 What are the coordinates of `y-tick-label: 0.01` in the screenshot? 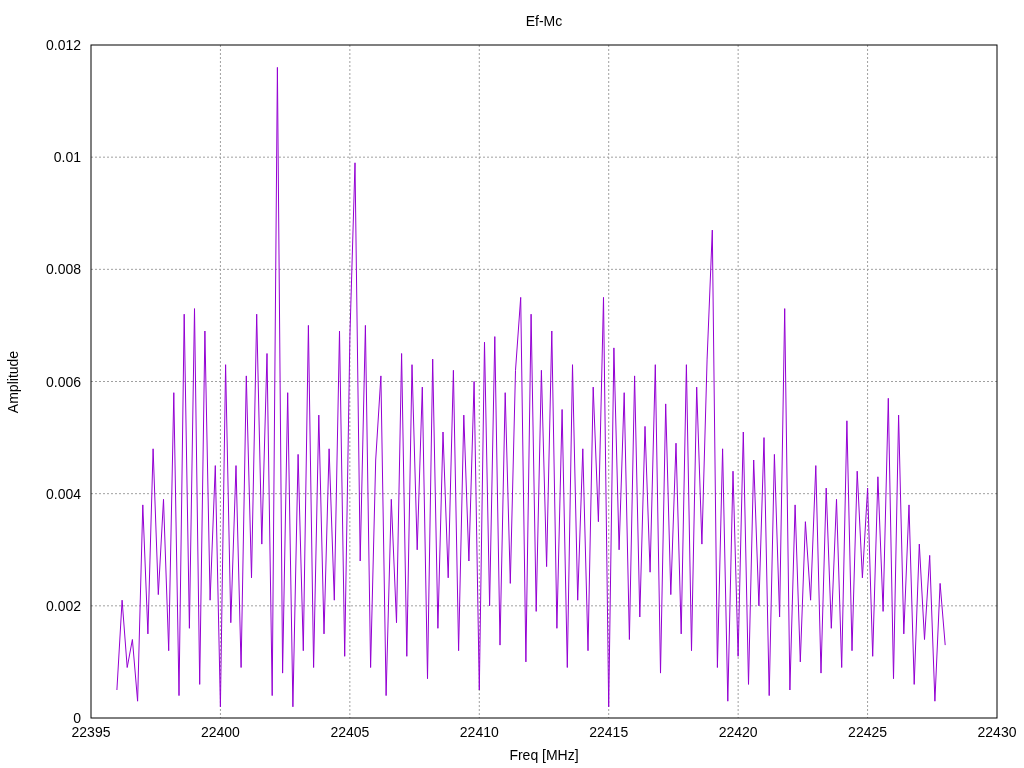 It's located at (67, 157).